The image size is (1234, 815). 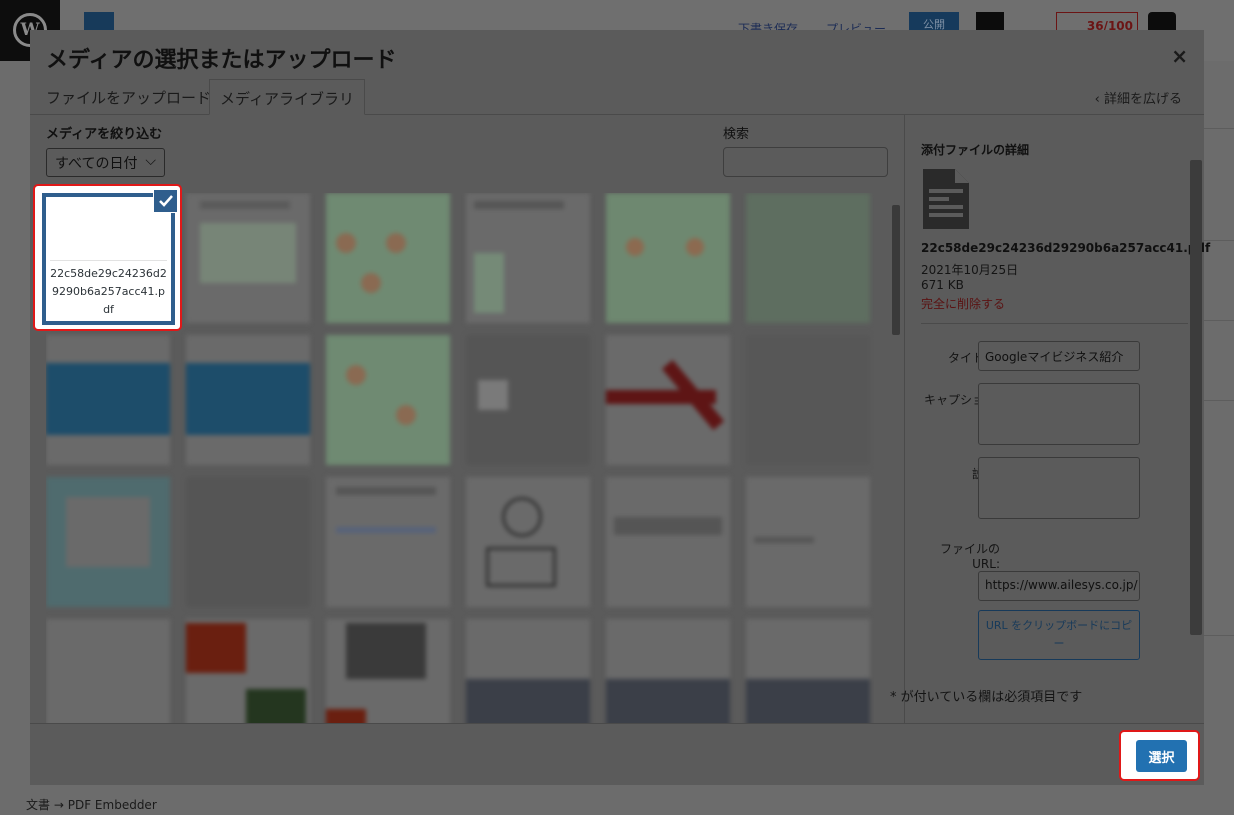 I want to click on breadcrumb: 文書 → PDF Embedder, so click(x=91, y=804).